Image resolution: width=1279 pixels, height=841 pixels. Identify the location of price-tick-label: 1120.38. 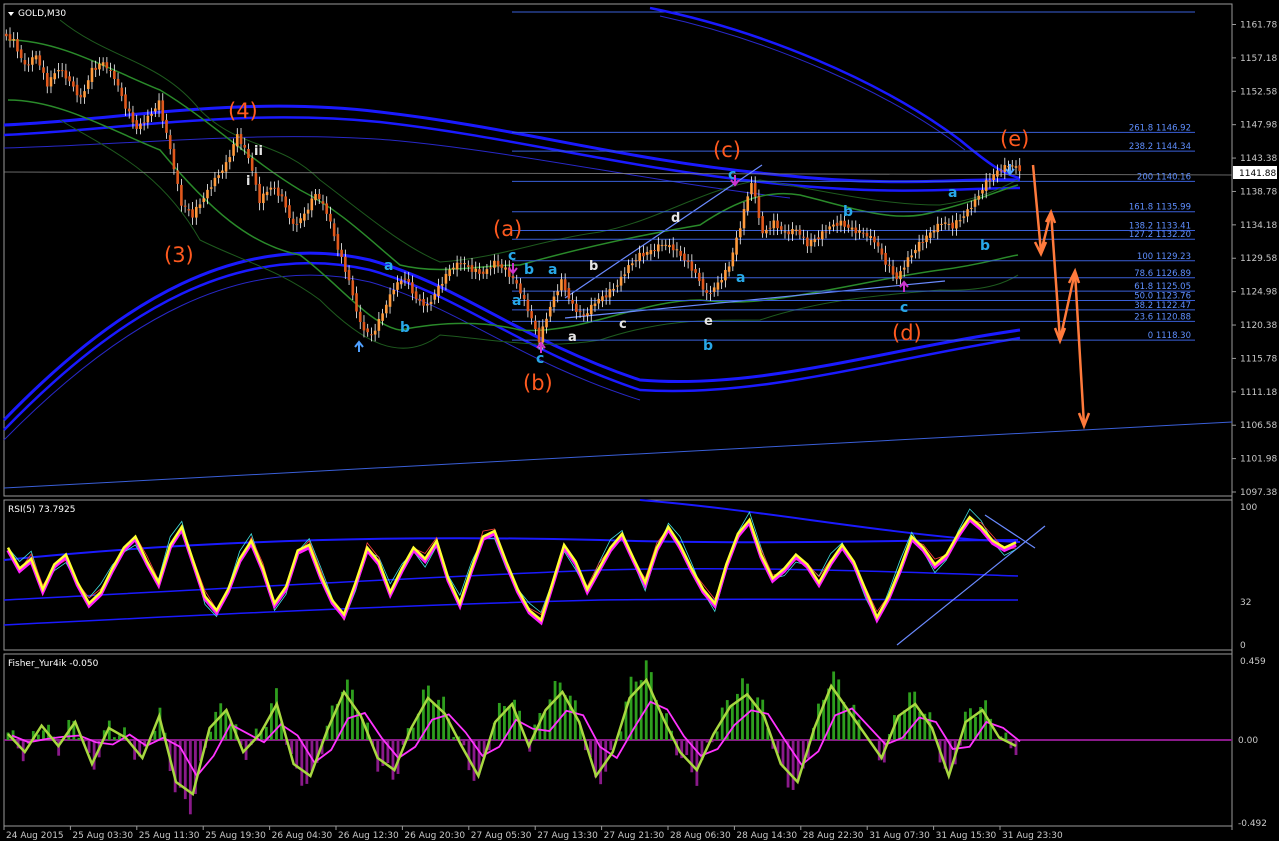
(1258, 326).